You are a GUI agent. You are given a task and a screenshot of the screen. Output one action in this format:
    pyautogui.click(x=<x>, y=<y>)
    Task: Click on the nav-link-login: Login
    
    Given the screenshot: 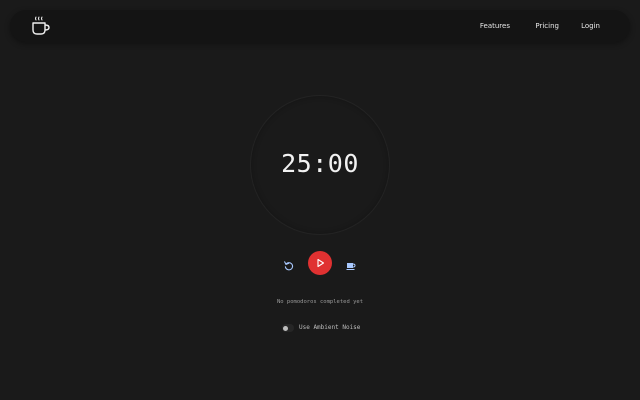 What is the action you would take?
    pyautogui.click(x=590, y=26)
    